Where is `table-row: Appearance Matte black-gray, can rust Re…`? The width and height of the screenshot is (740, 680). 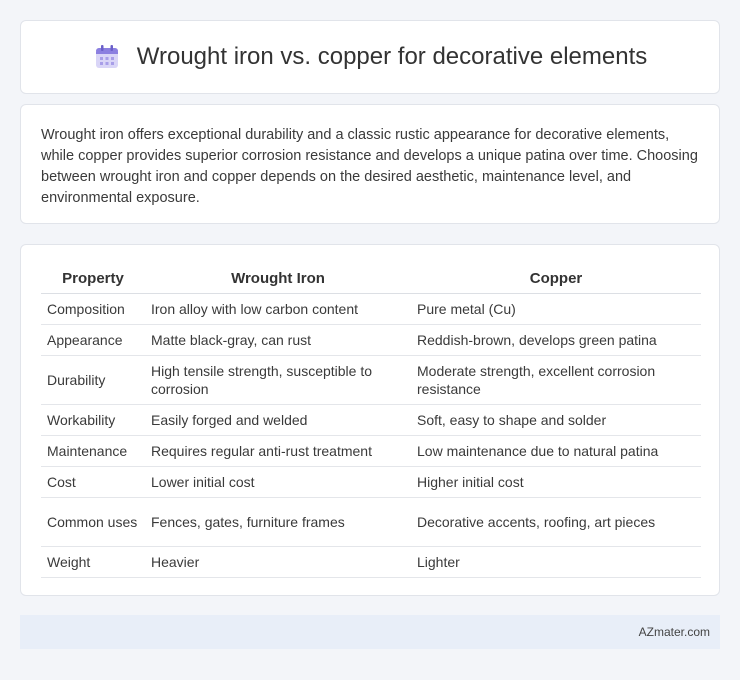
table-row: Appearance Matte black-gray, can rust Re… is located at coordinates (371, 340).